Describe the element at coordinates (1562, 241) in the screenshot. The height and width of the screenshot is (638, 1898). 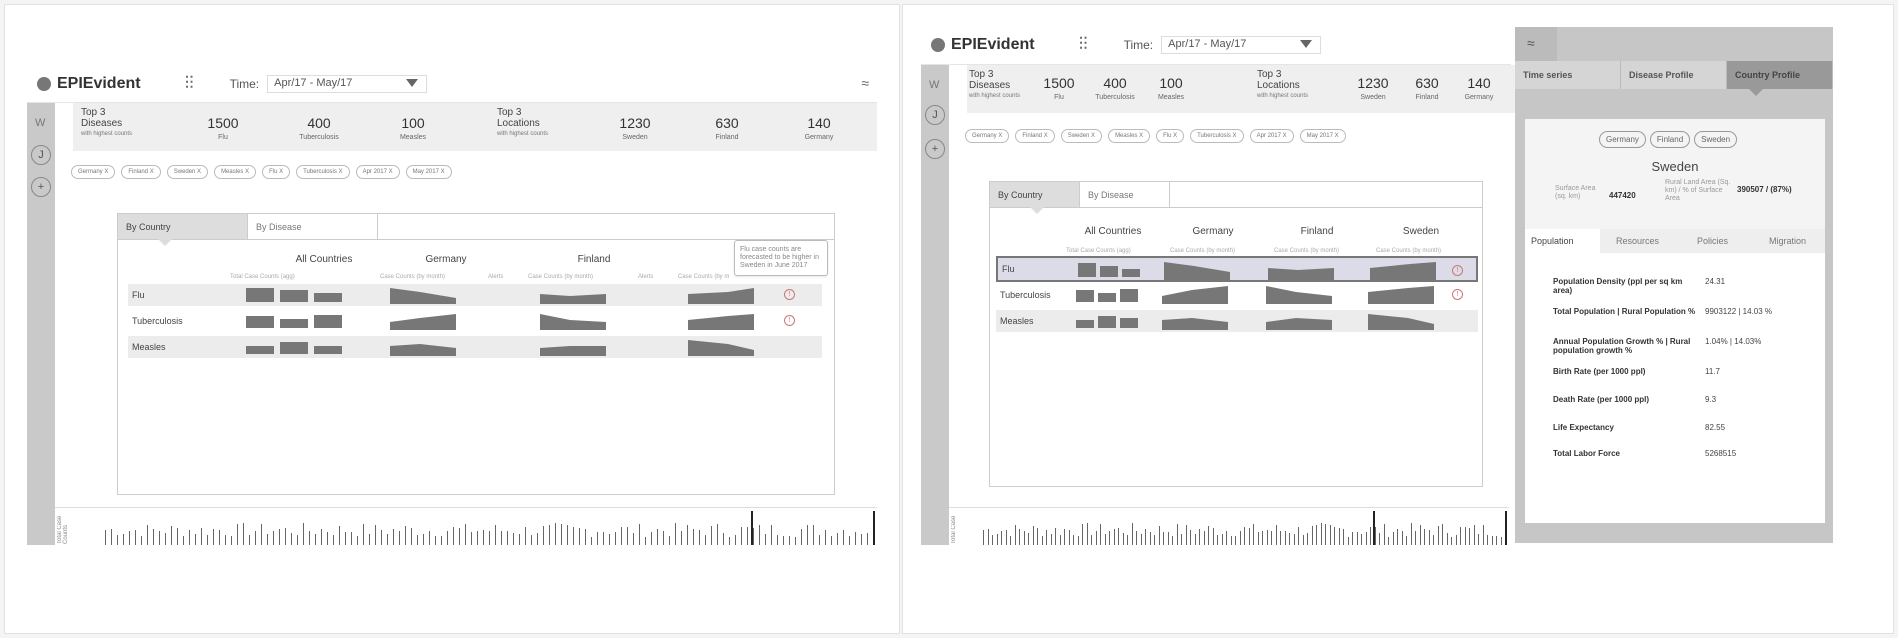
I see `subtab-population: Population` at that location.